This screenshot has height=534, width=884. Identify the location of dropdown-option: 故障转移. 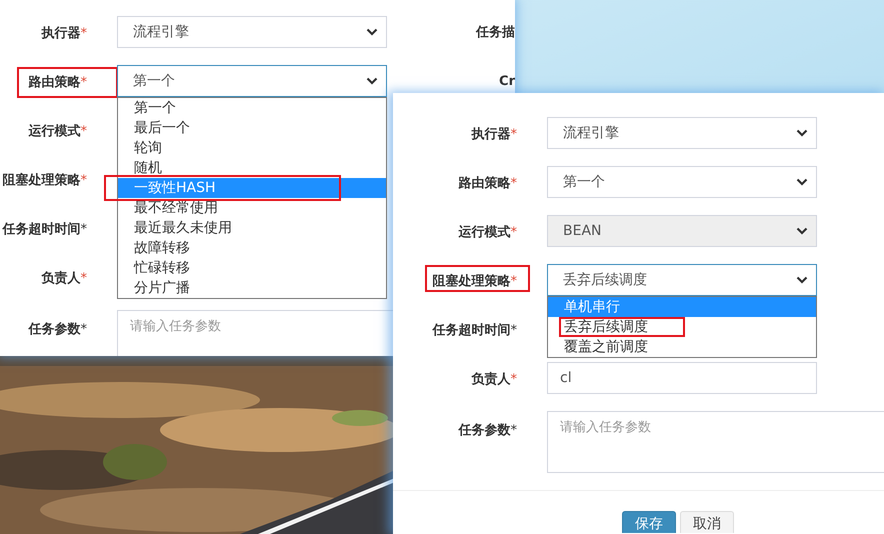
(252, 248).